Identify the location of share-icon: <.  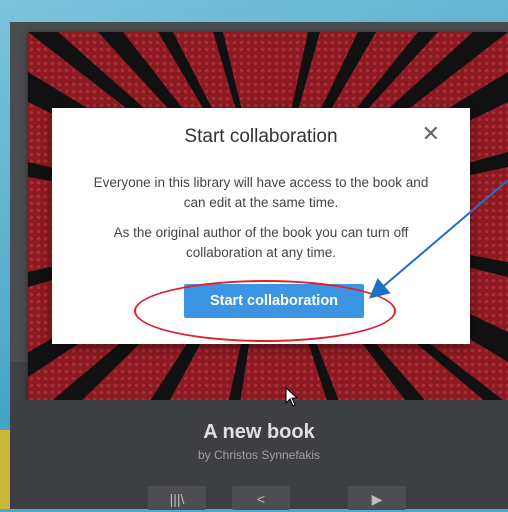
(261, 499).